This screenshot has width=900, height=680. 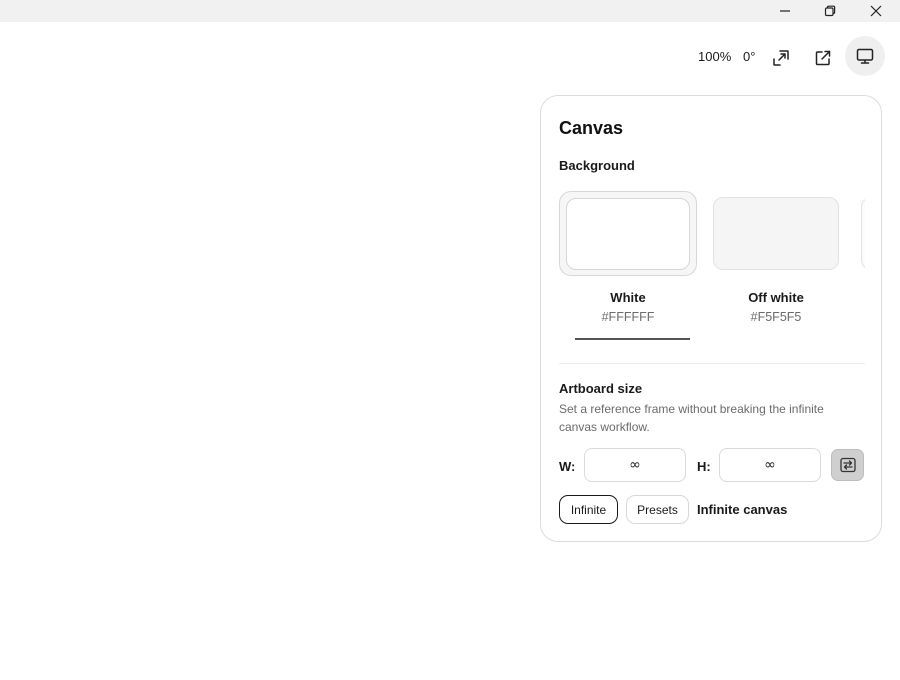 What do you see at coordinates (588, 509) in the screenshot?
I see `mode-infinite-button: Infinite` at bounding box center [588, 509].